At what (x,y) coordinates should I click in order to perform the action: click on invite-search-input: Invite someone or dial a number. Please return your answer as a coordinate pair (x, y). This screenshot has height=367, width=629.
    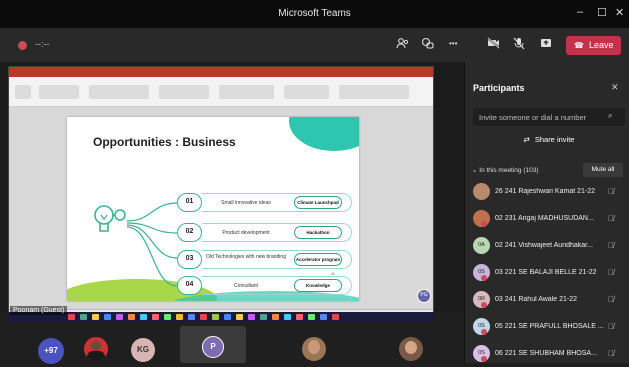
    Looking at the image, I should click on (549, 117).